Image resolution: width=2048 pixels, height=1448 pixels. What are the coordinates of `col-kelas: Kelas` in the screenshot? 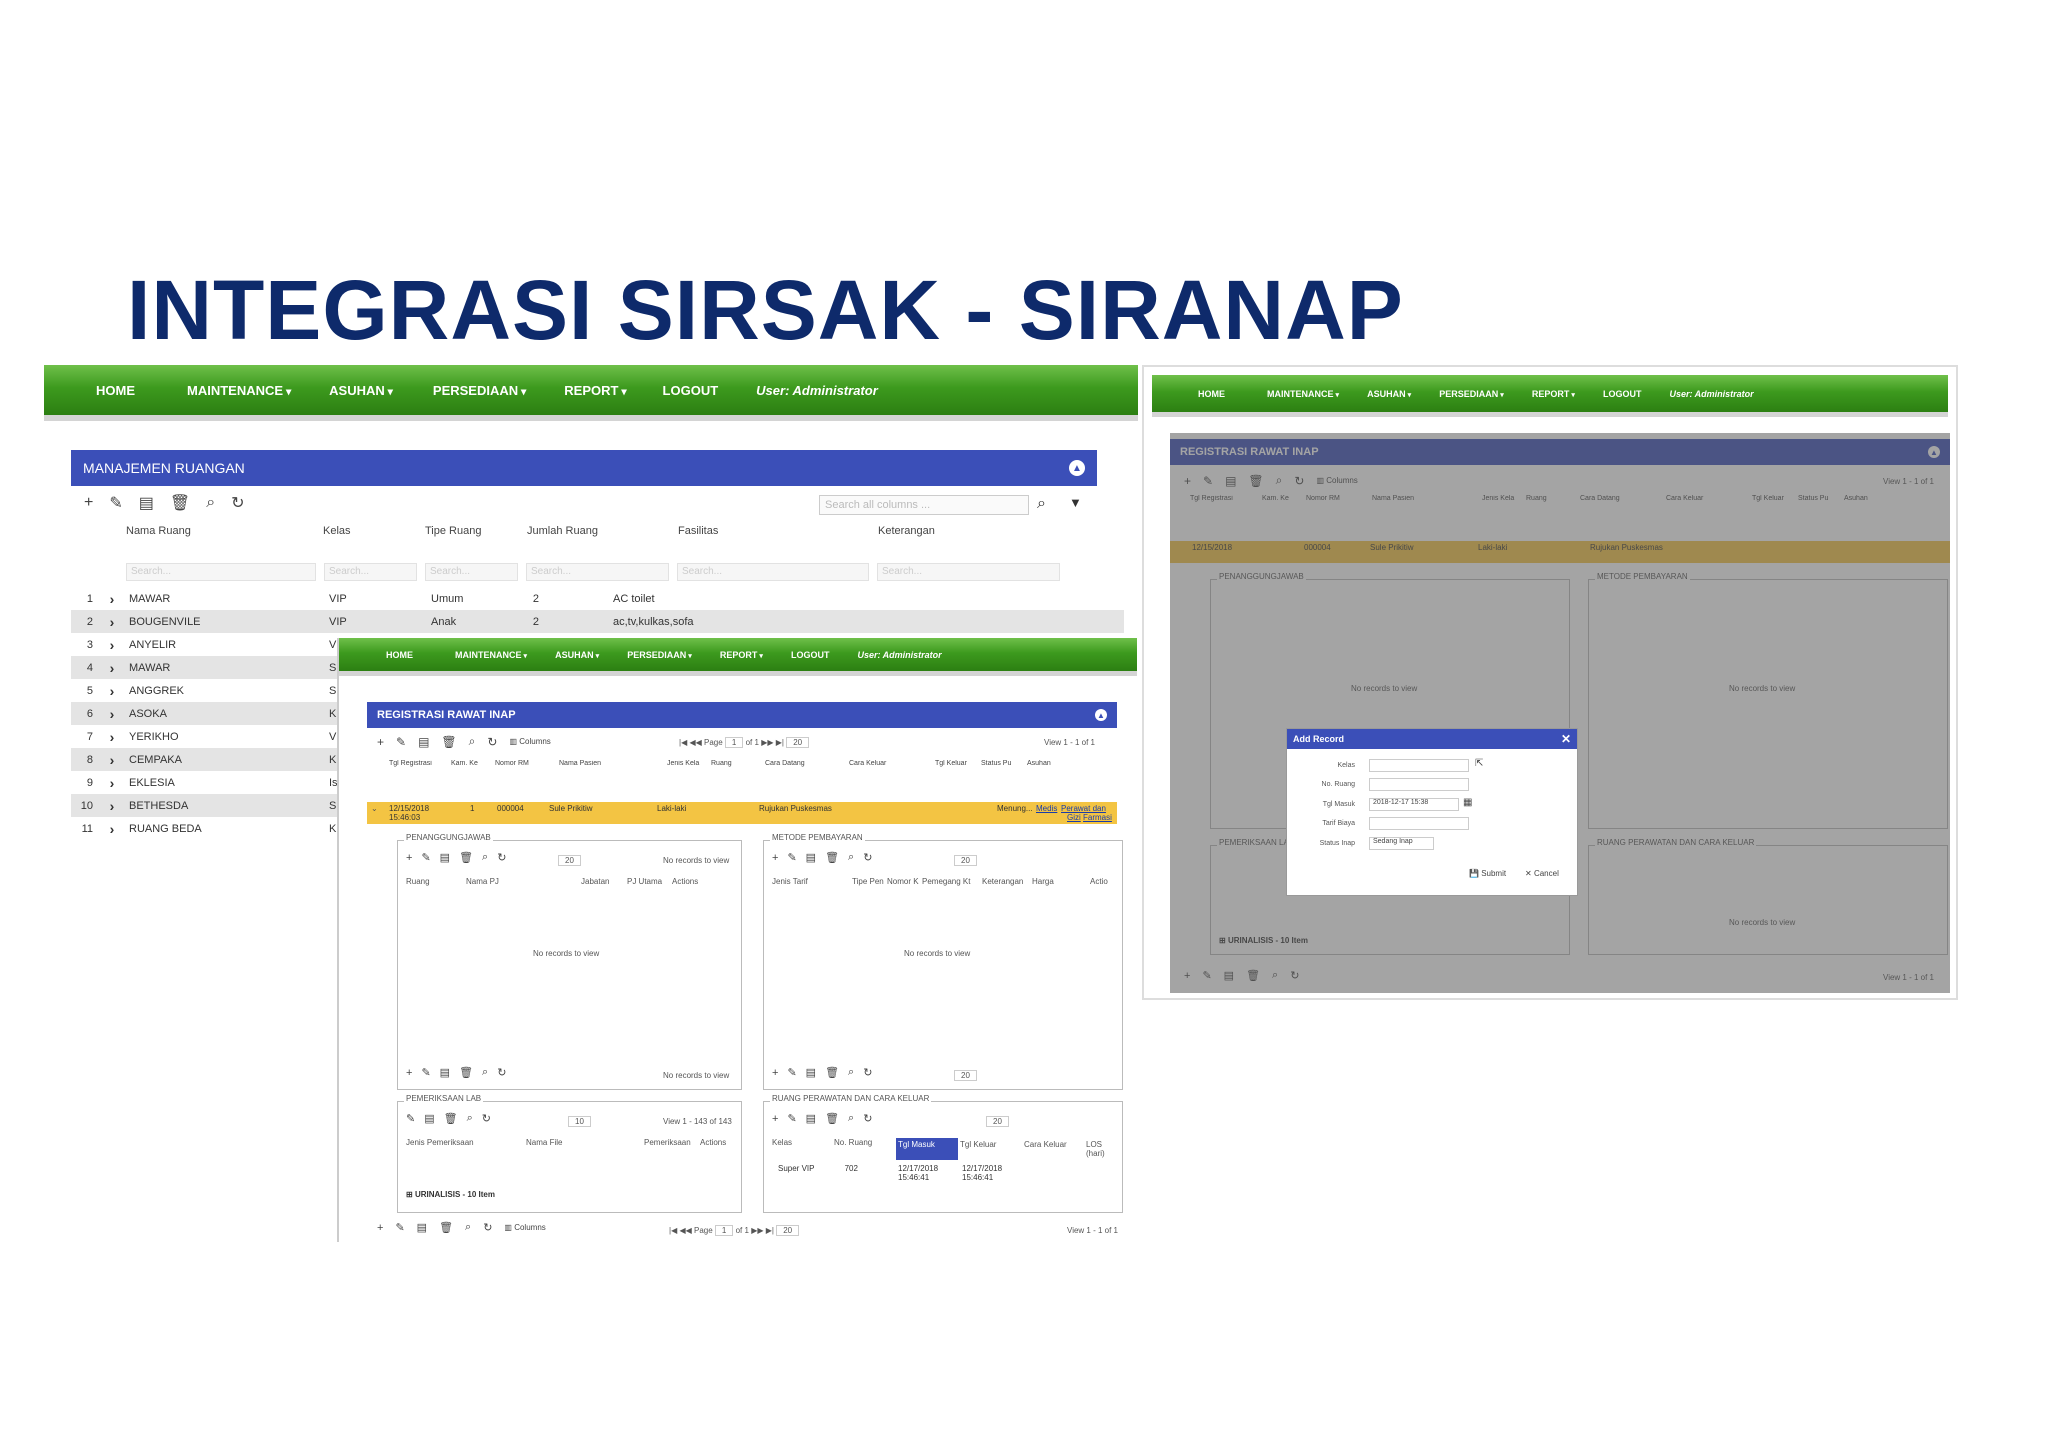 It's located at (374, 531).